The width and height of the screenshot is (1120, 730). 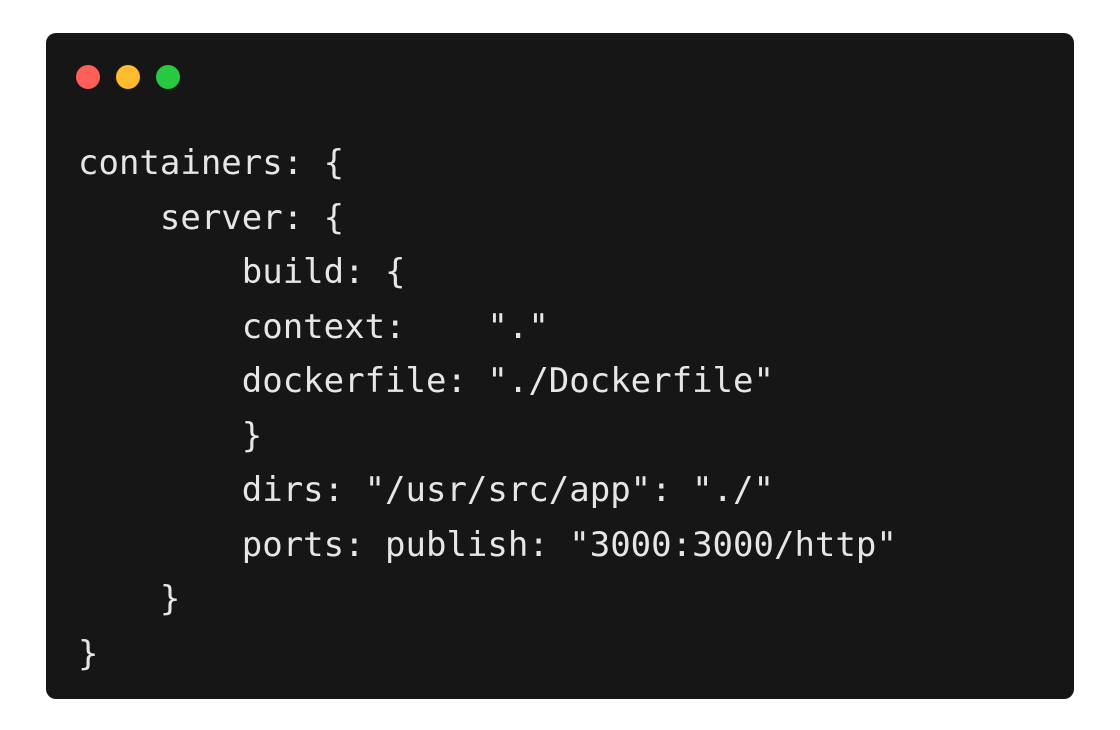 I want to click on minimize-button, so click(x=128, y=77).